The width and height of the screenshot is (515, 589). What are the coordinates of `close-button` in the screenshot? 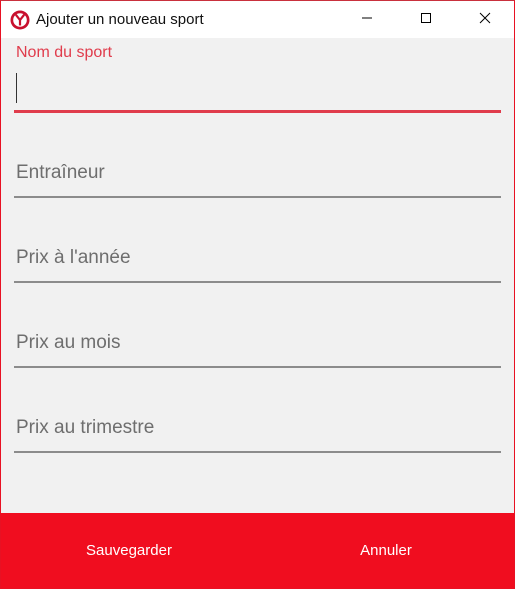 It's located at (485, 19).